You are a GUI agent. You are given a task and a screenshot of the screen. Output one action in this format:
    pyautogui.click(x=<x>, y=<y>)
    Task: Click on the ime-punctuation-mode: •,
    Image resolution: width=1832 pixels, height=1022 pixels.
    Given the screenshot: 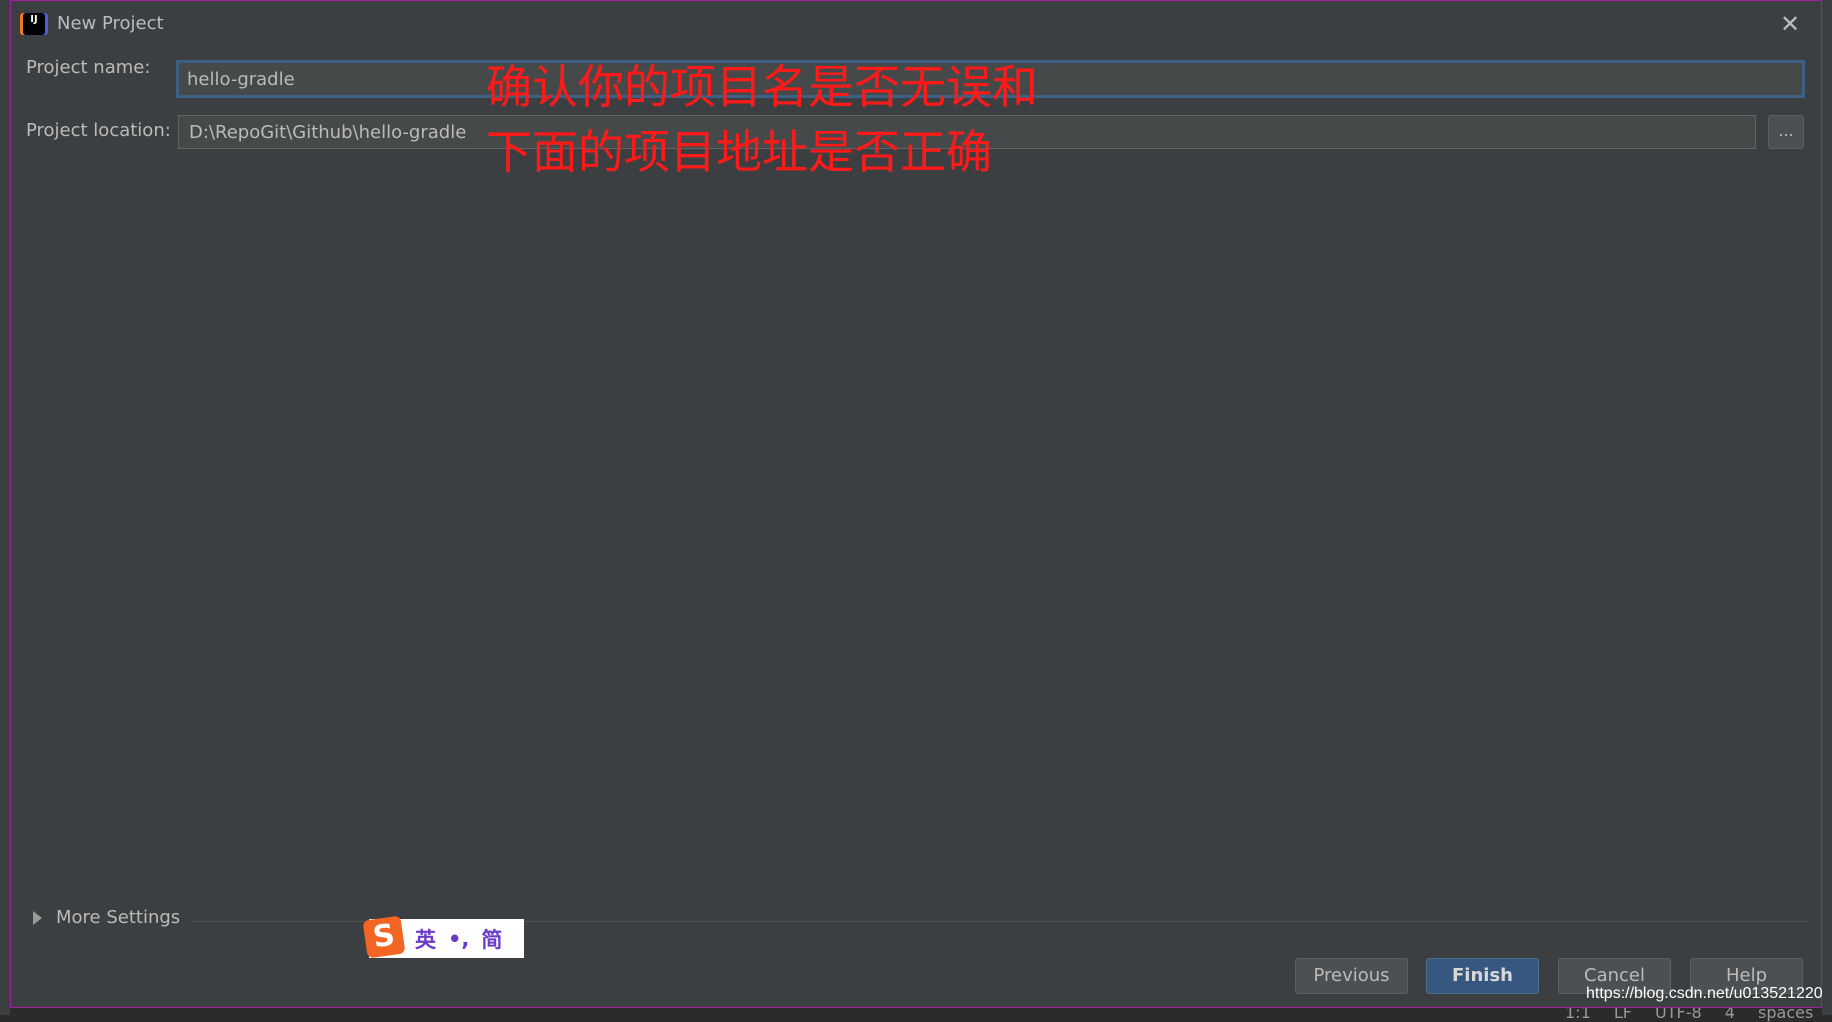 What is the action you would take?
    pyautogui.click(x=458, y=939)
    